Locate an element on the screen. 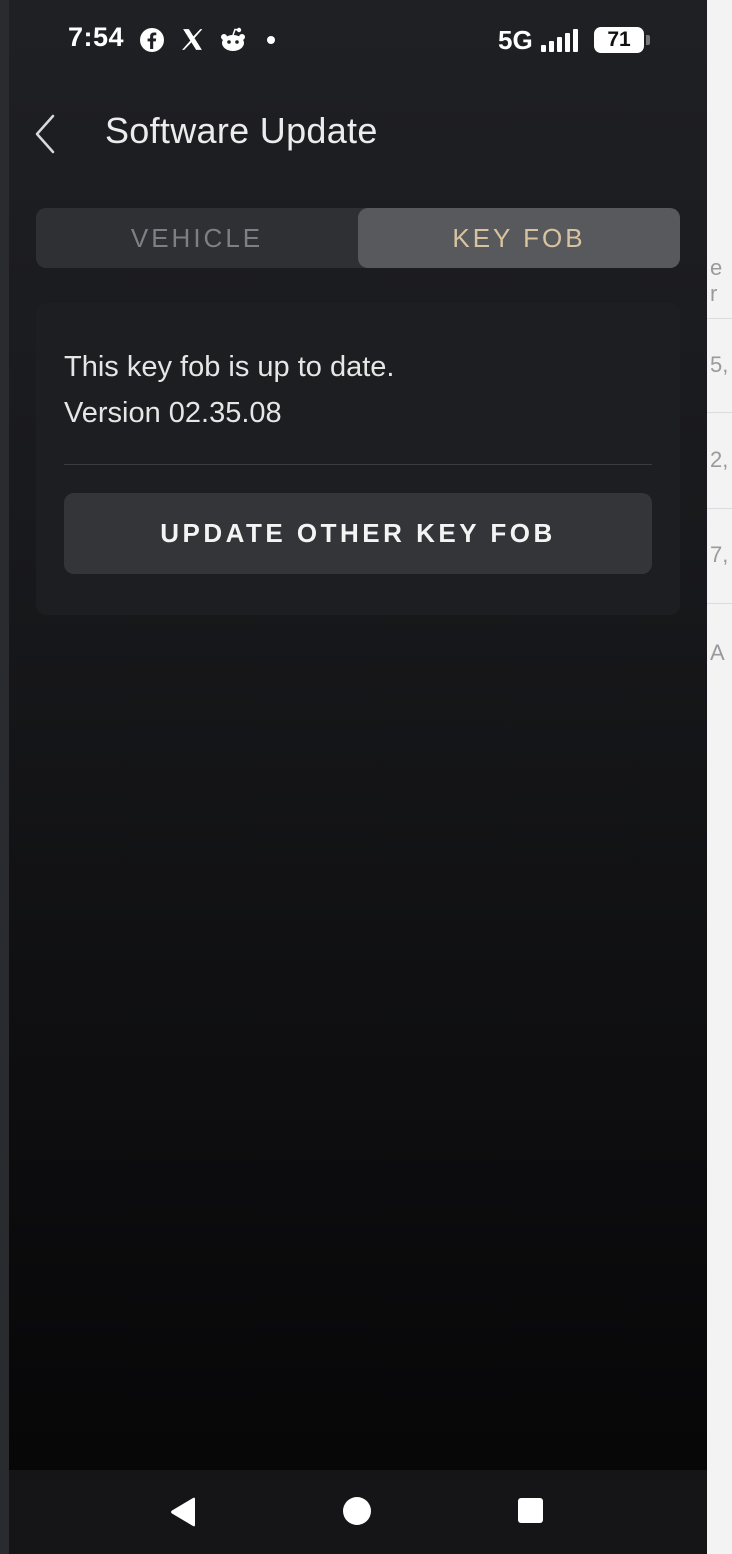  peek-text: 7, is located at coordinates (719, 554).